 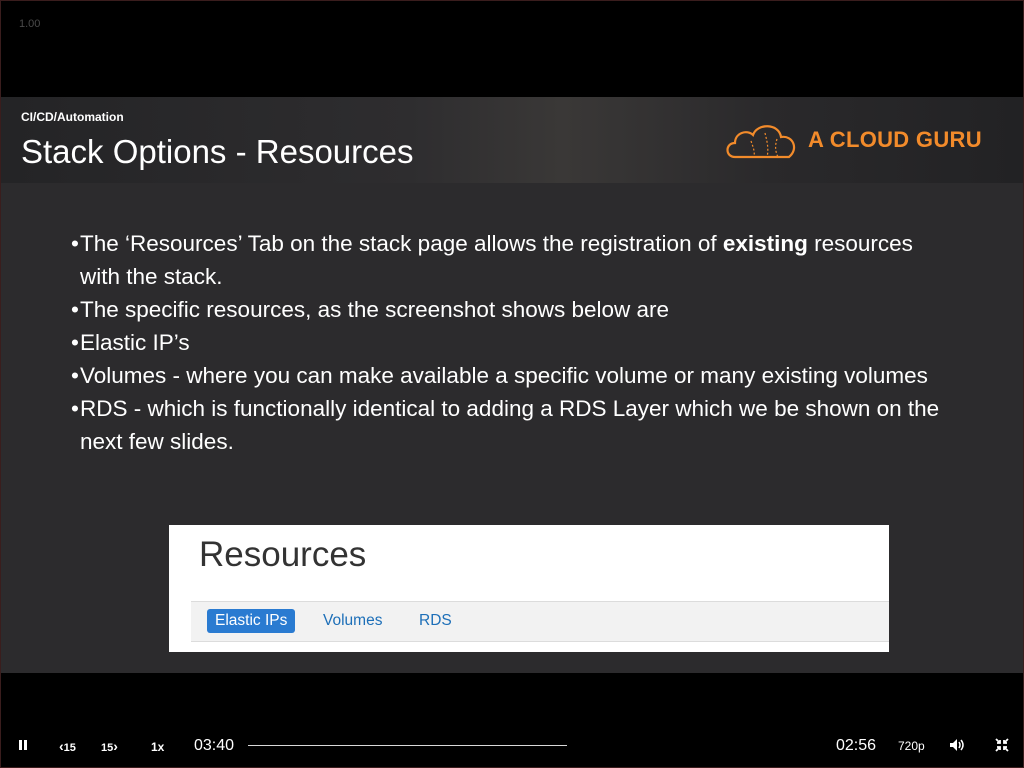 What do you see at coordinates (251, 621) in the screenshot?
I see `tab-elastic-ips: Elastic IPs` at bounding box center [251, 621].